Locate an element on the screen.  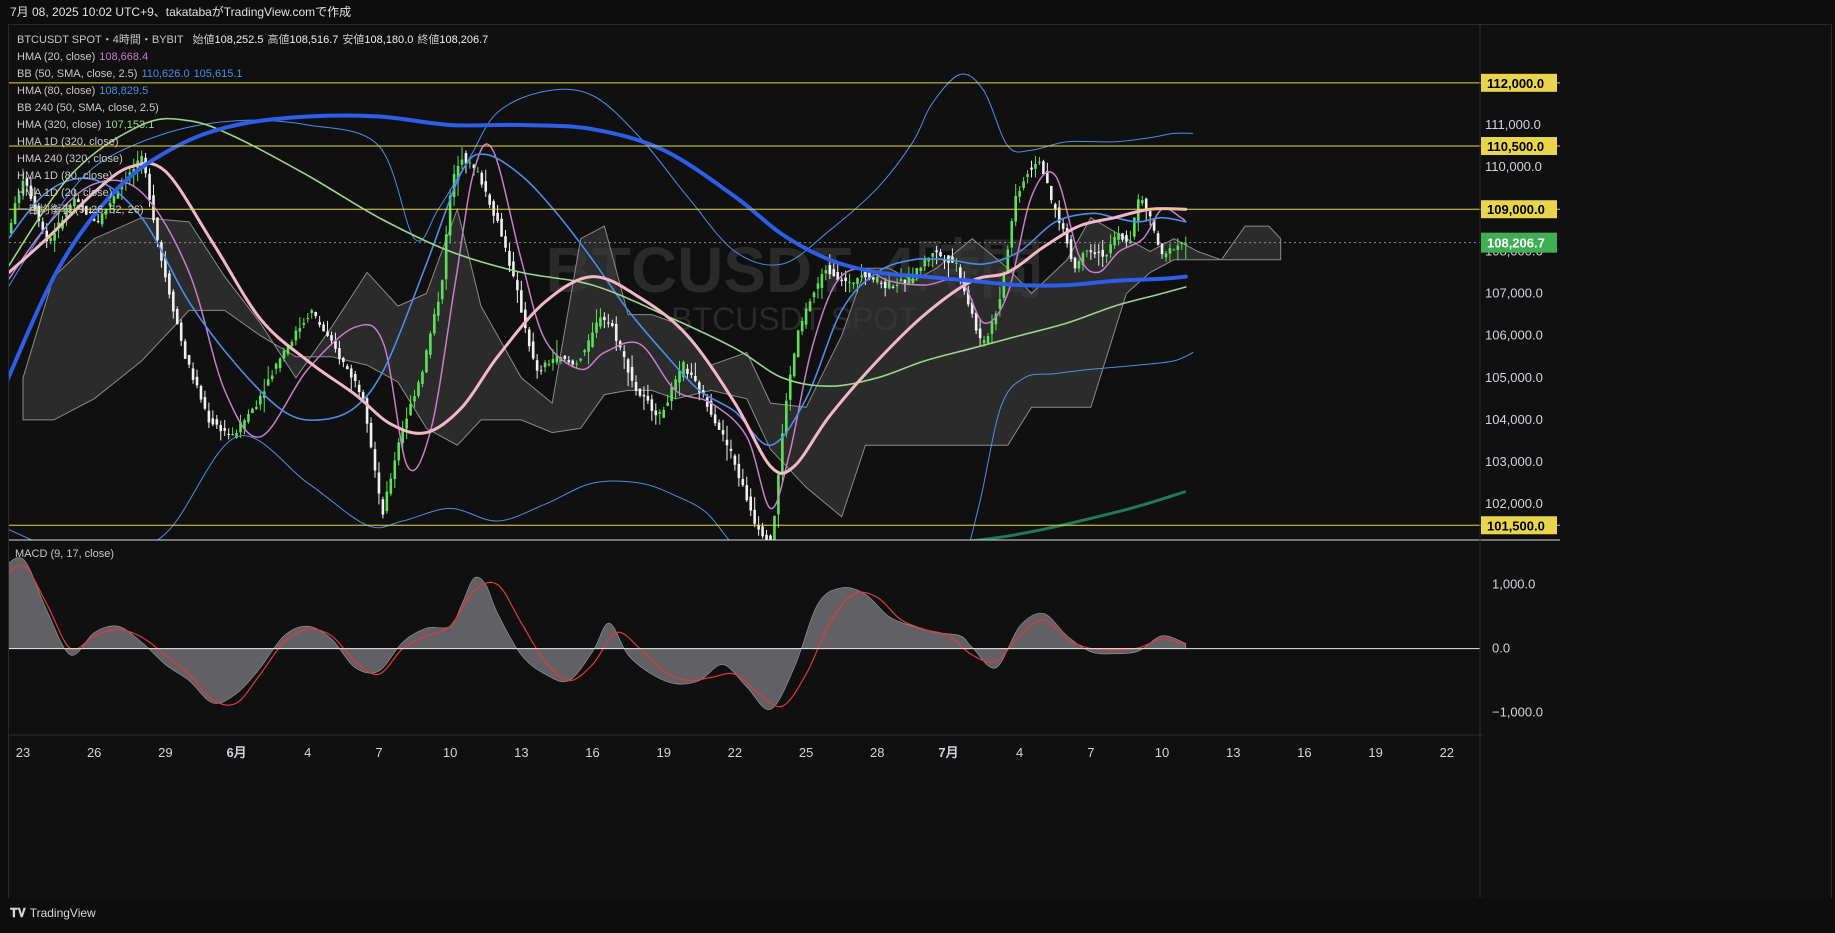
price-axis-tick-label: 111,000.0 is located at coordinates (1513, 124).